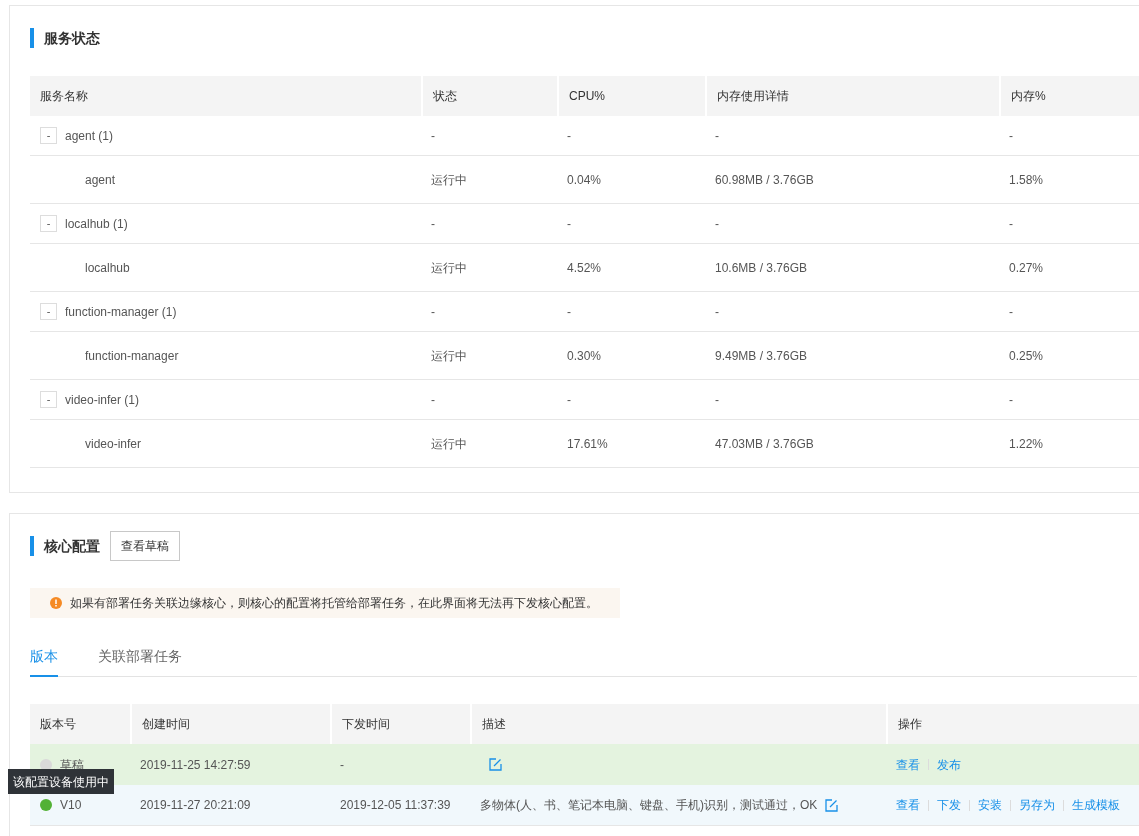 The height and width of the screenshot is (836, 1139). I want to click on column-header: 版本号, so click(58, 724).